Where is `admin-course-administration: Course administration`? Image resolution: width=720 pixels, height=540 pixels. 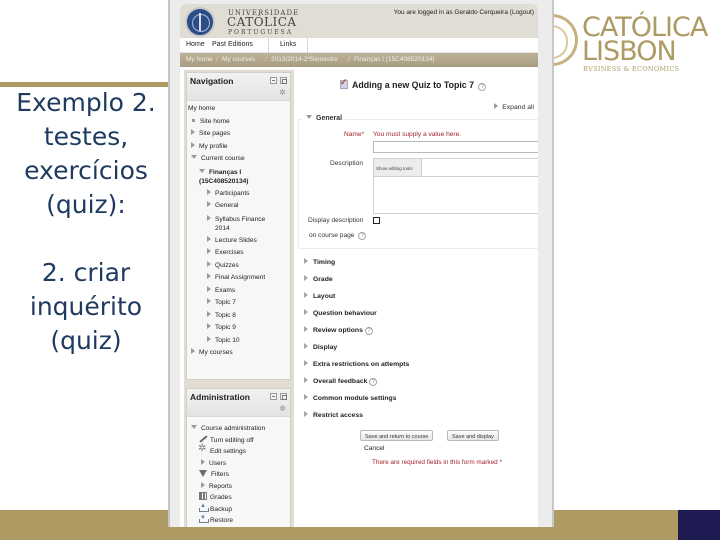
admin-course-administration: Course administration is located at coordinates (238, 429).